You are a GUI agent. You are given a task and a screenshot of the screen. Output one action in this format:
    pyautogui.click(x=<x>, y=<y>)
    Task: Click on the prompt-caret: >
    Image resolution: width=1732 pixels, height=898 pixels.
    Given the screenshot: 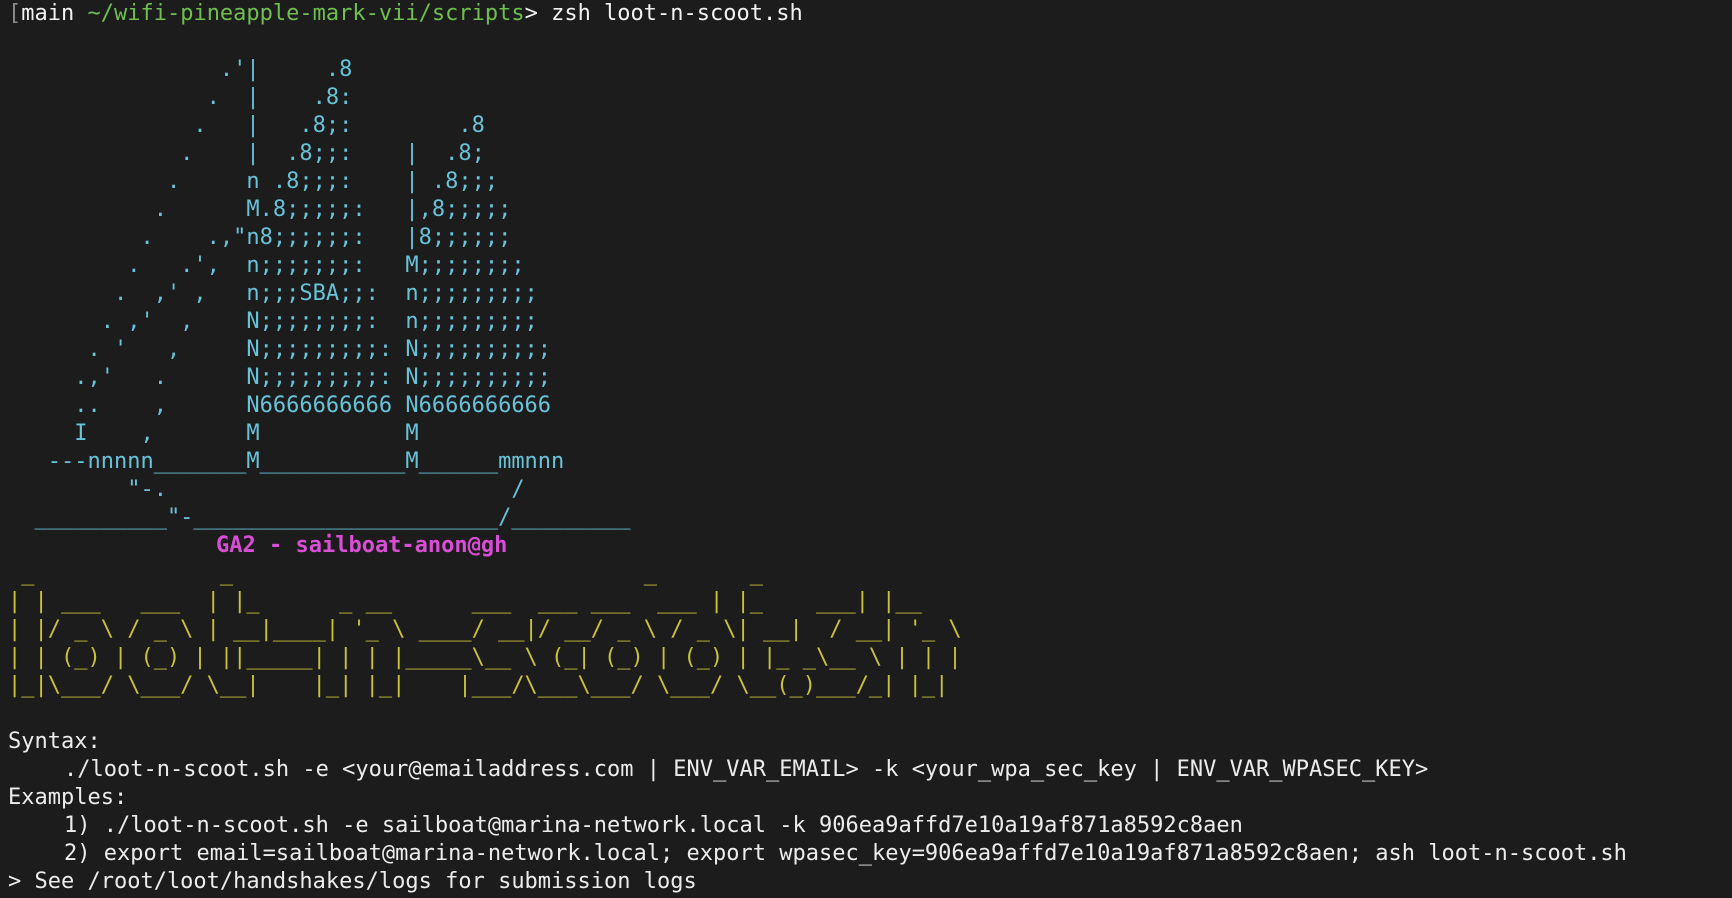 What is the action you would take?
    pyautogui.click(x=531, y=13)
    